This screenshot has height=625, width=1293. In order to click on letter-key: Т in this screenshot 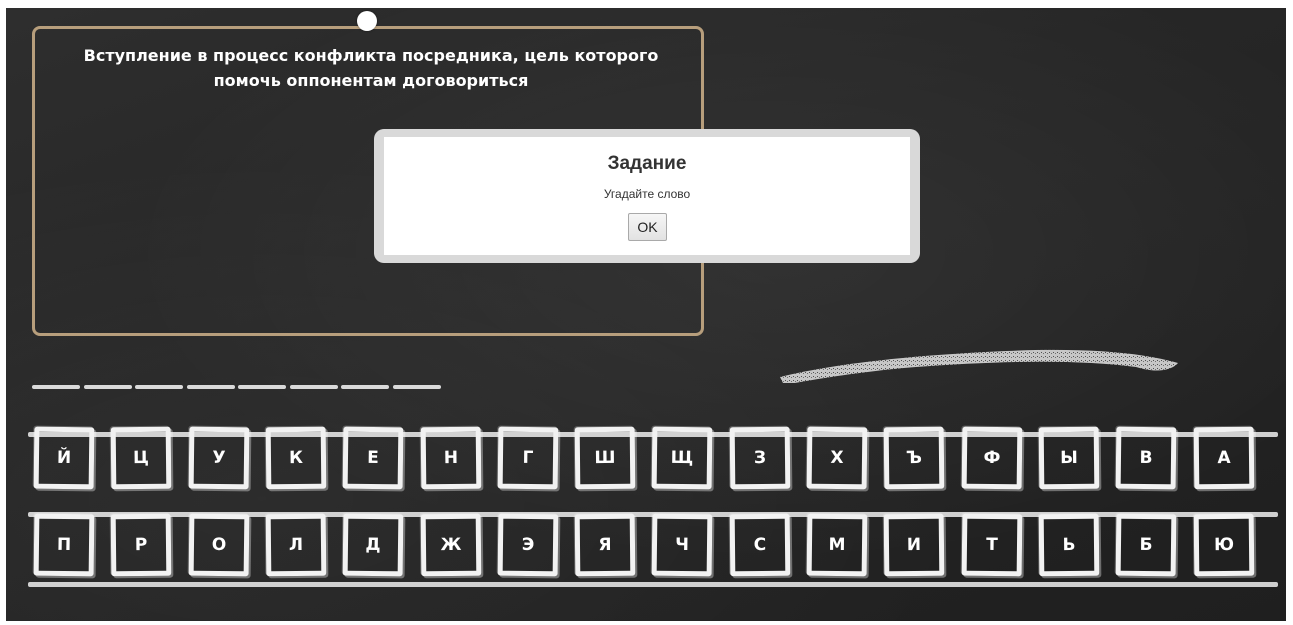, I will do `click(991, 545)`.